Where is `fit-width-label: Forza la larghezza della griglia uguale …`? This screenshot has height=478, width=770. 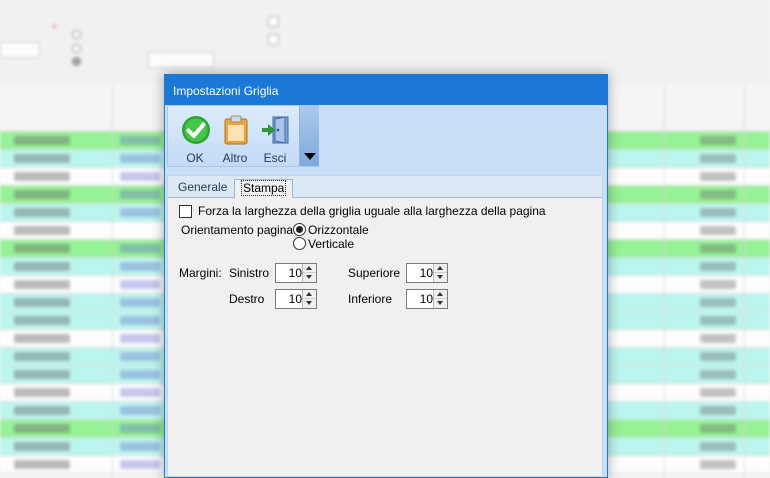 fit-width-label: Forza la larghezza della griglia uguale … is located at coordinates (372, 211).